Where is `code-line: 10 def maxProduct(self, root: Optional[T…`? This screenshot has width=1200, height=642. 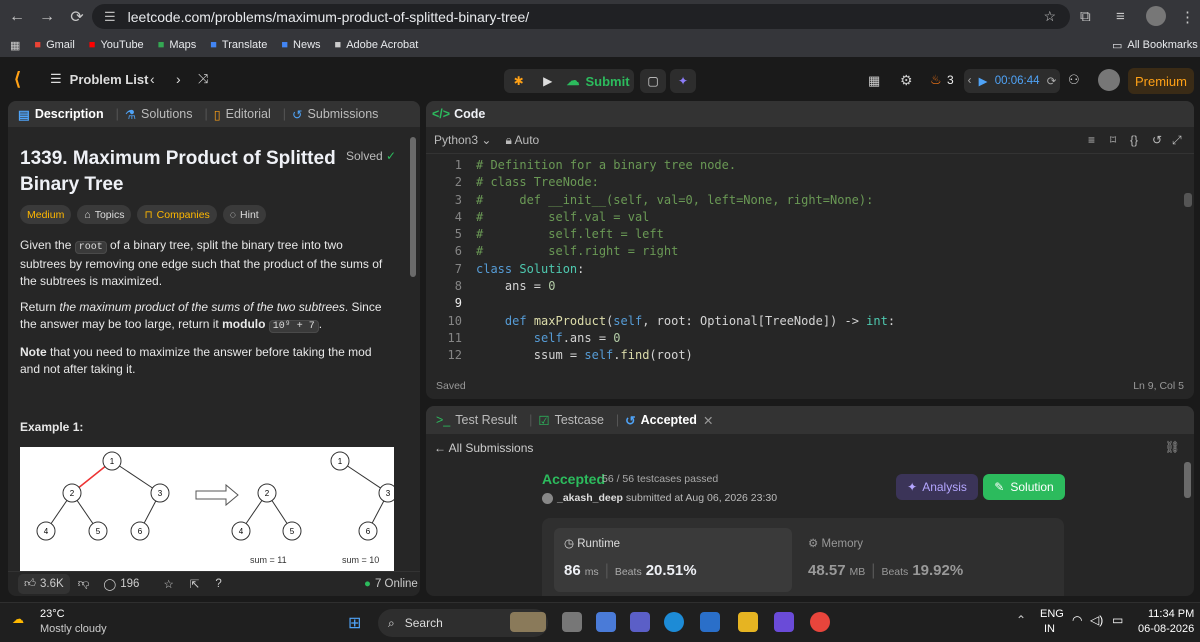
code-line: 10 def maxProduct(self, root: Optional[T… is located at coordinates (806, 321).